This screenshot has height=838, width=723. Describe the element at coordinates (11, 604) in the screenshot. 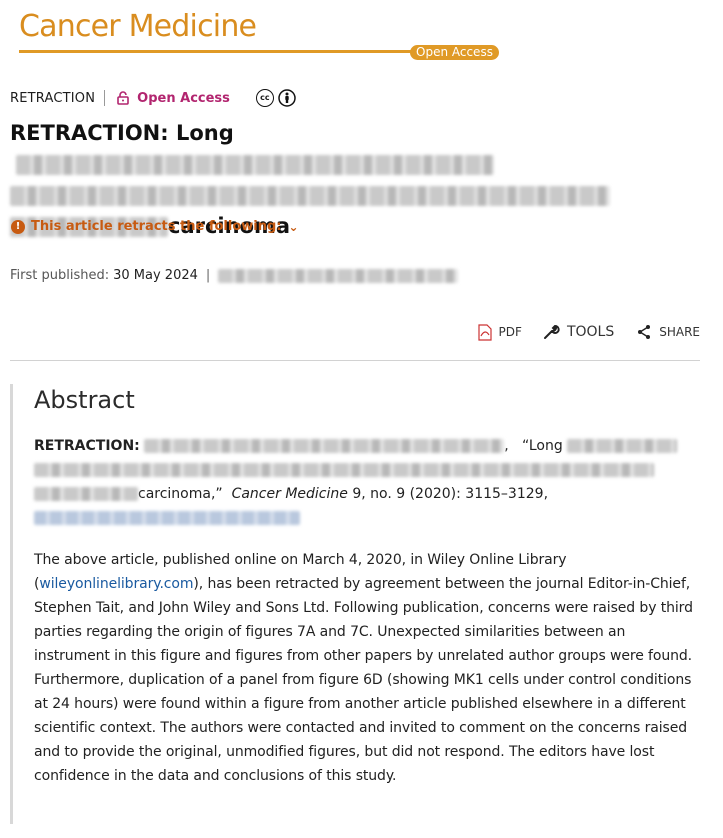

I see `abstract-accent-bar` at that location.